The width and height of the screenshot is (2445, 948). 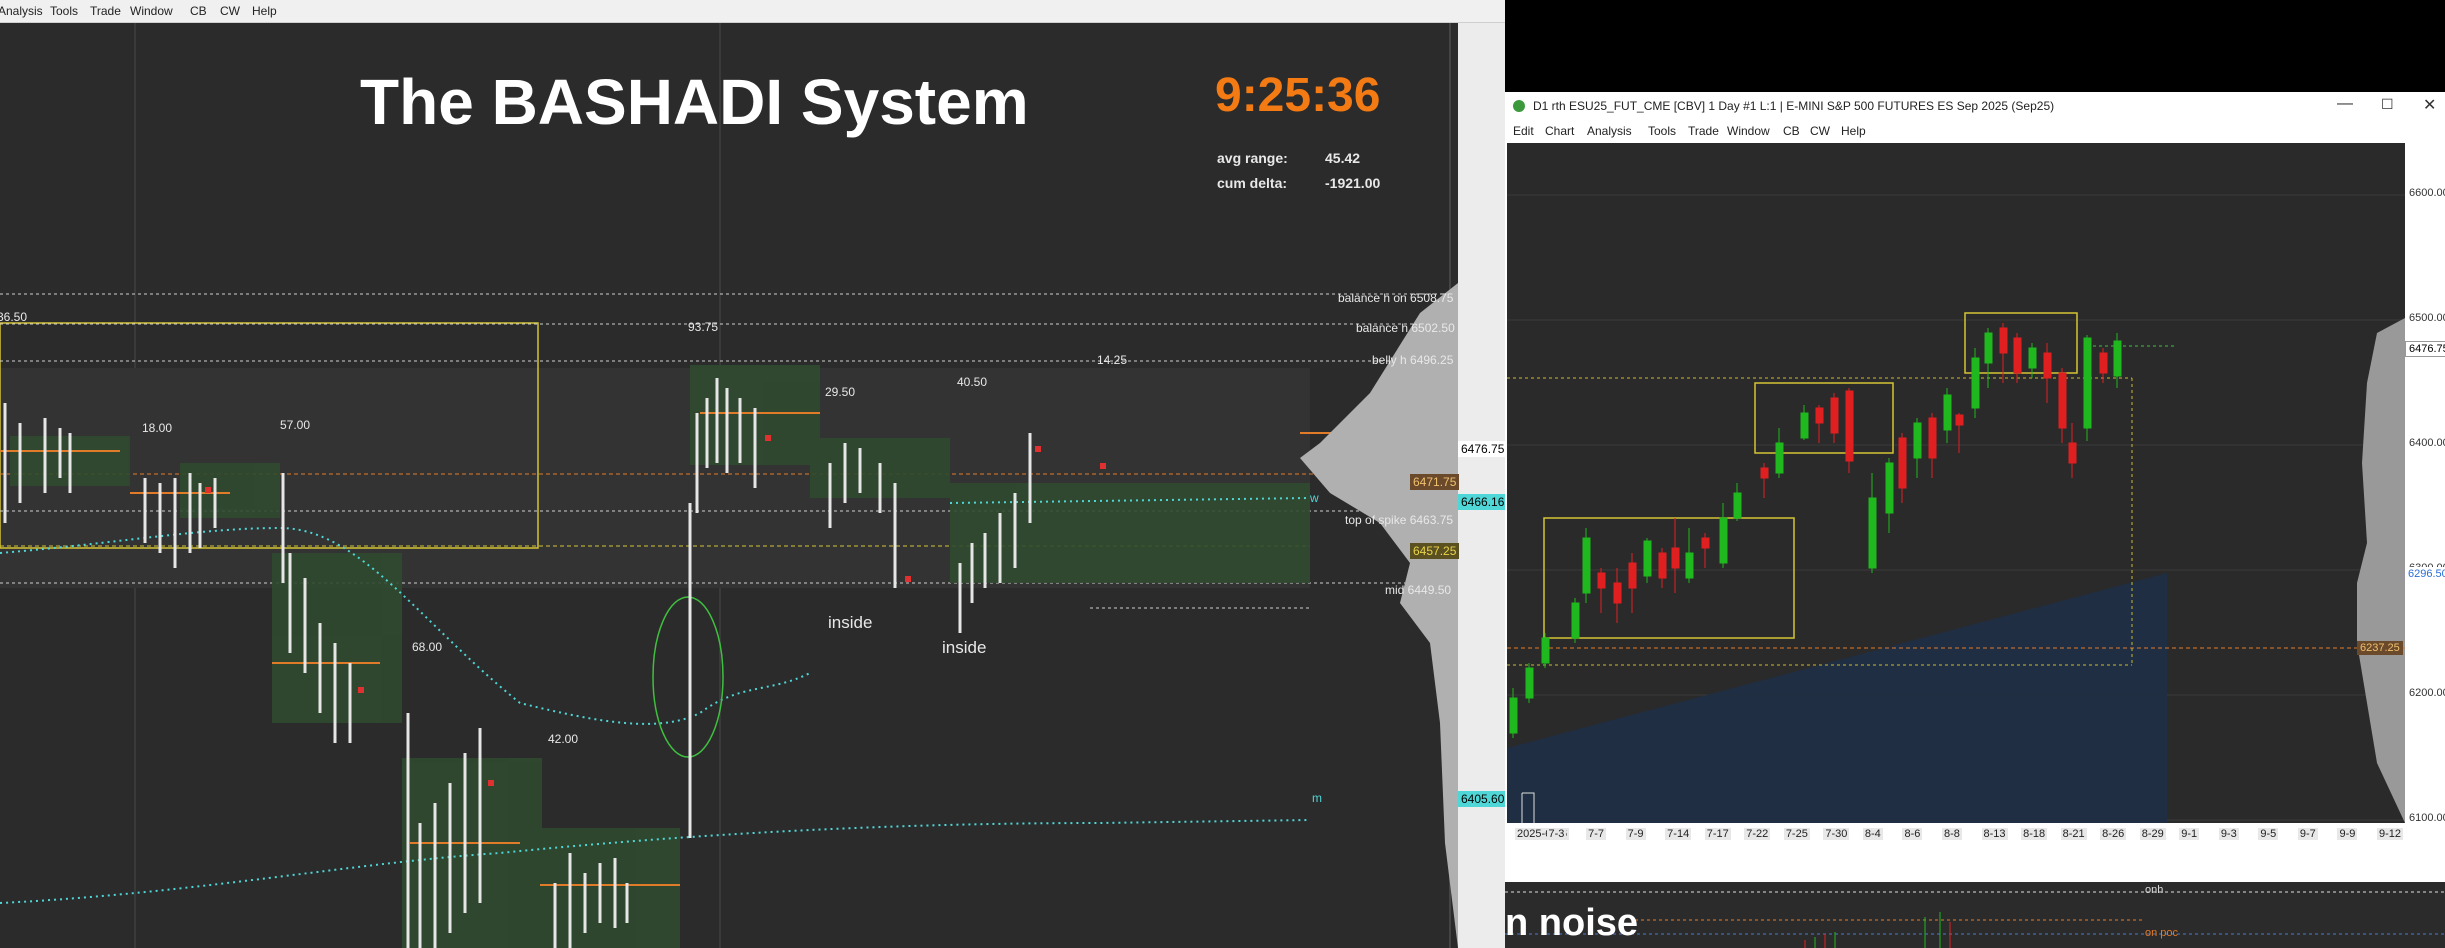 What do you see at coordinates (1418, 590) in the screenshot?
I see `level-label-mid: mid 6449.50` at bounding box center [1418, 590].